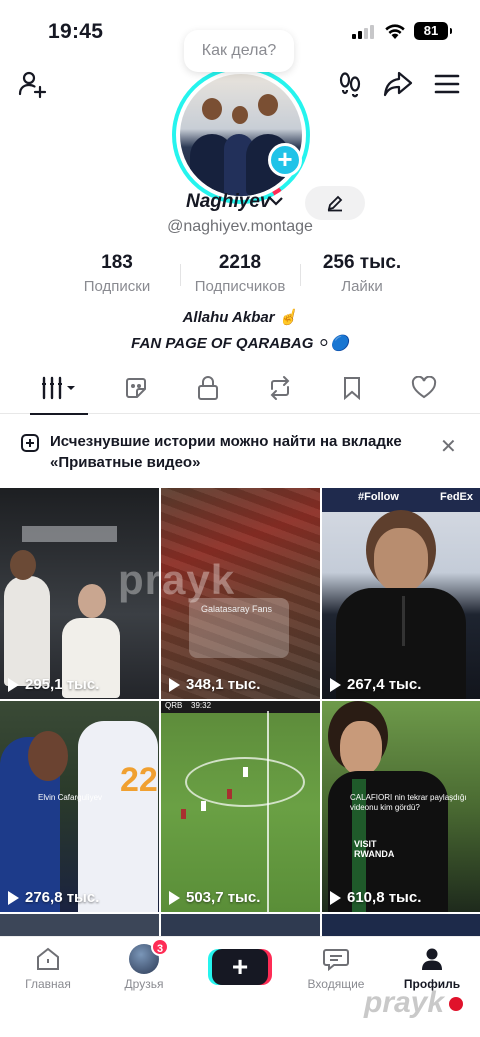 This screenshot has width=480, height=1037. What do you see at coordinates (223, 897) in the screenshot?
I see `views-count: 503,7 тыс.` at bounding box center [223, 897].